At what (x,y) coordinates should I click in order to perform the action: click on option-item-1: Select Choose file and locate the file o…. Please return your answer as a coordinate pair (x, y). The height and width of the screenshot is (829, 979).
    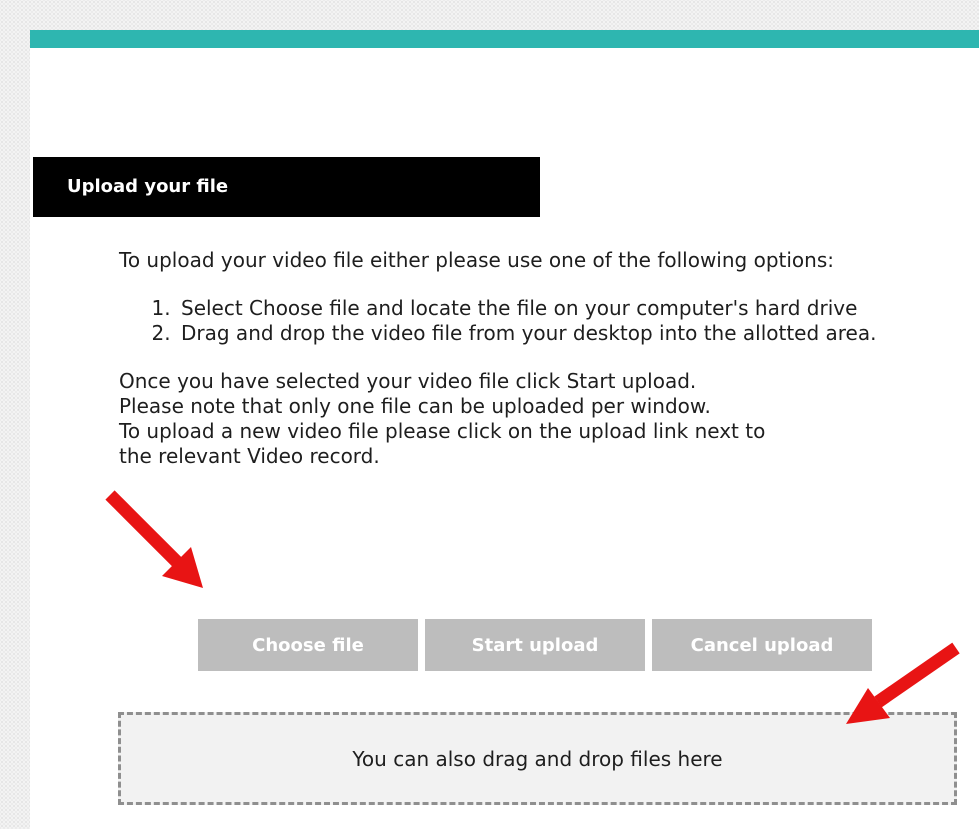
    Looking at the image, I should click on (568, 308).